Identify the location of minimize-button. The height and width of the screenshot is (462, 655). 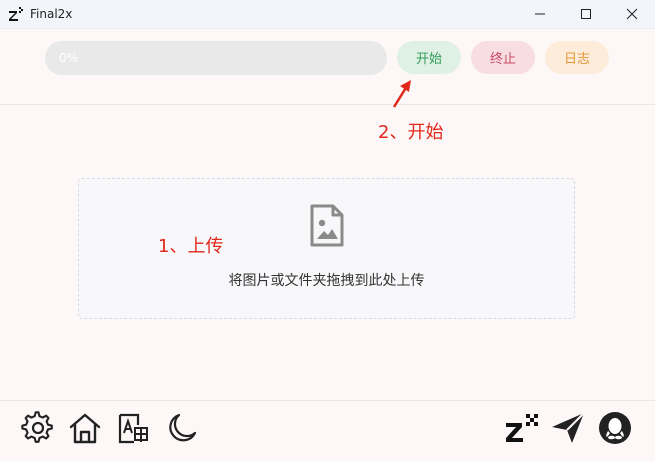
(540, 14).